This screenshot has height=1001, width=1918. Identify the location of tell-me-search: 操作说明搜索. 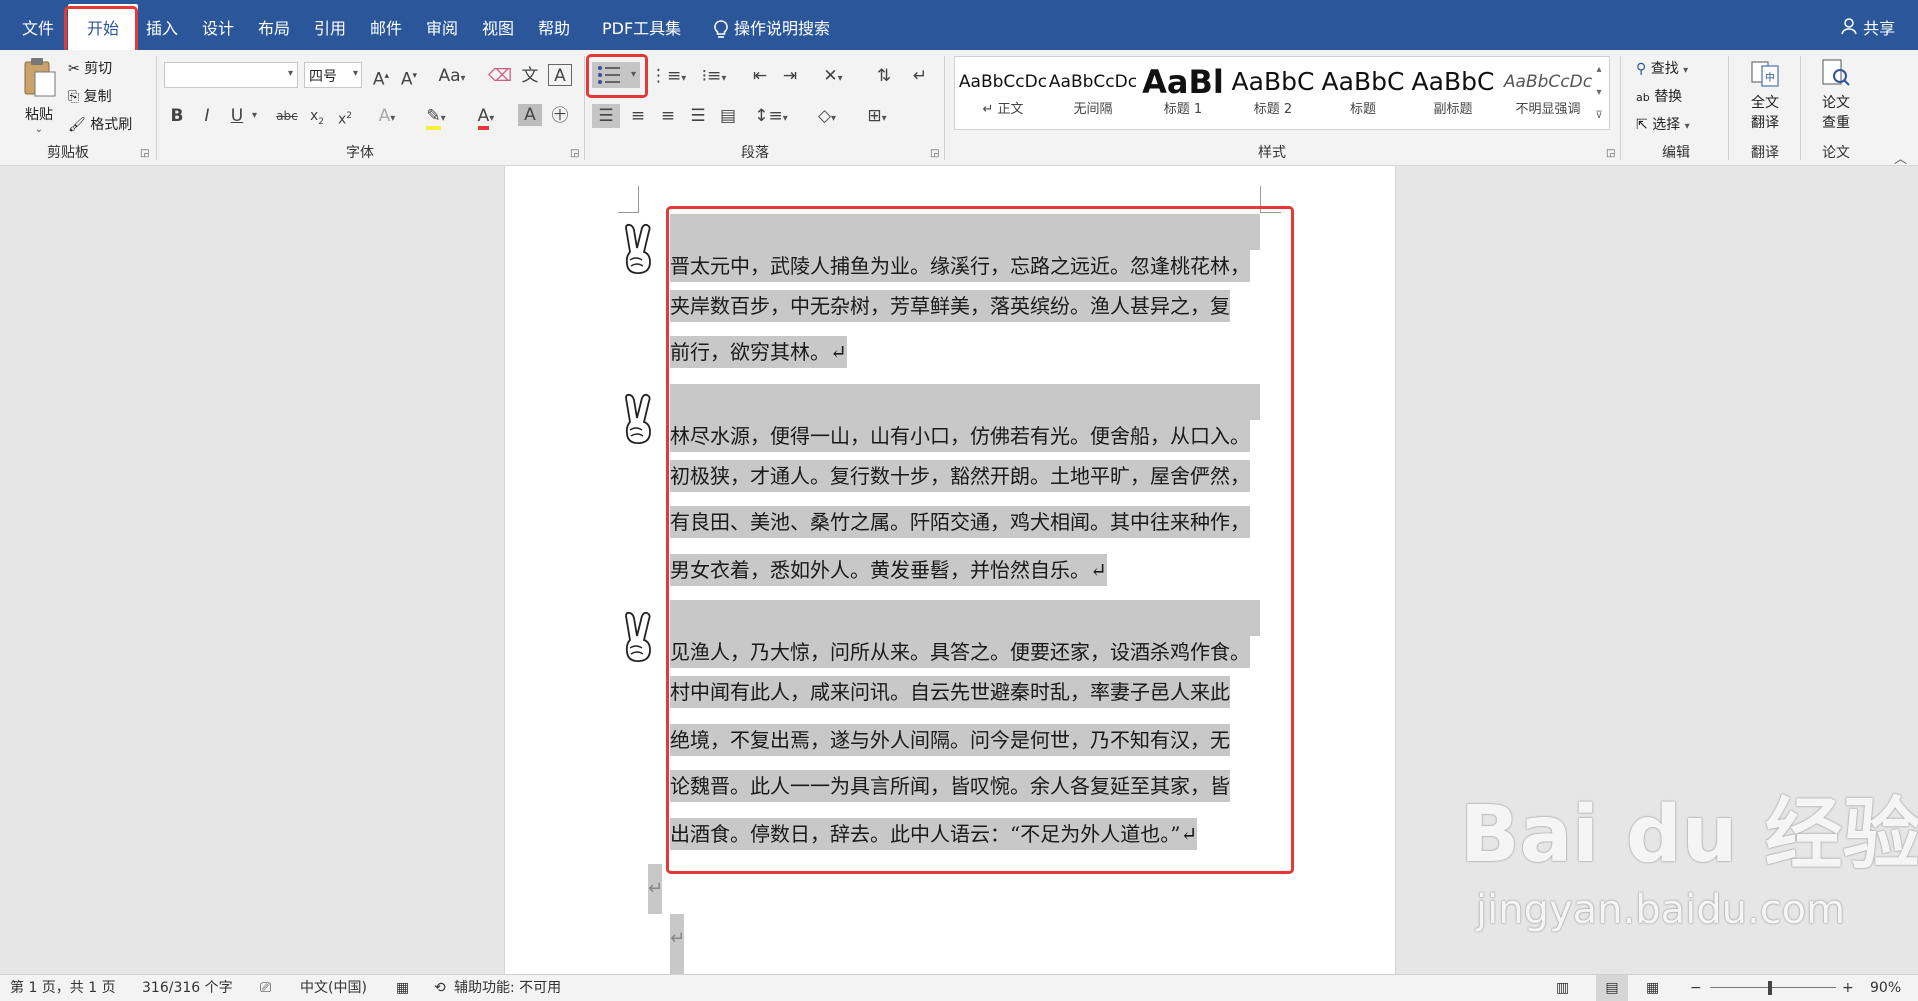
(783, 25).